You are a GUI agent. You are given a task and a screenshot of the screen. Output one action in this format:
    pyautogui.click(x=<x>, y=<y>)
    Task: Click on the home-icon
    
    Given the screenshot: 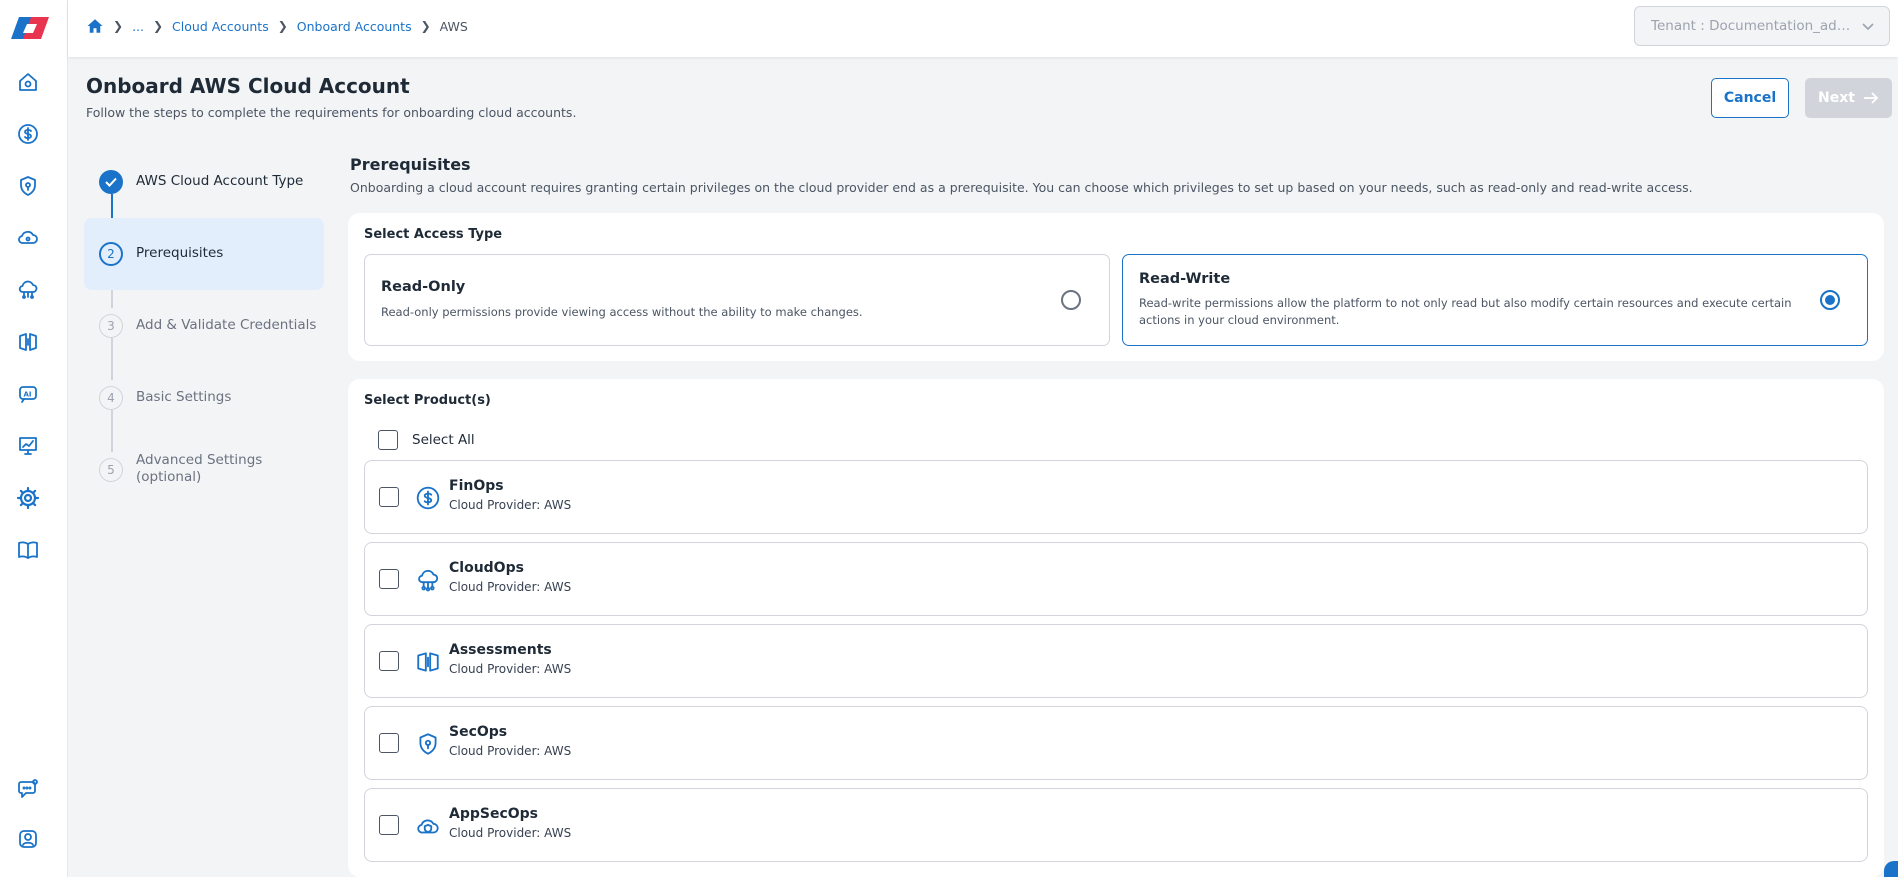 What is the action you would take?
    pyautogui.click(x=95, y=26)
    